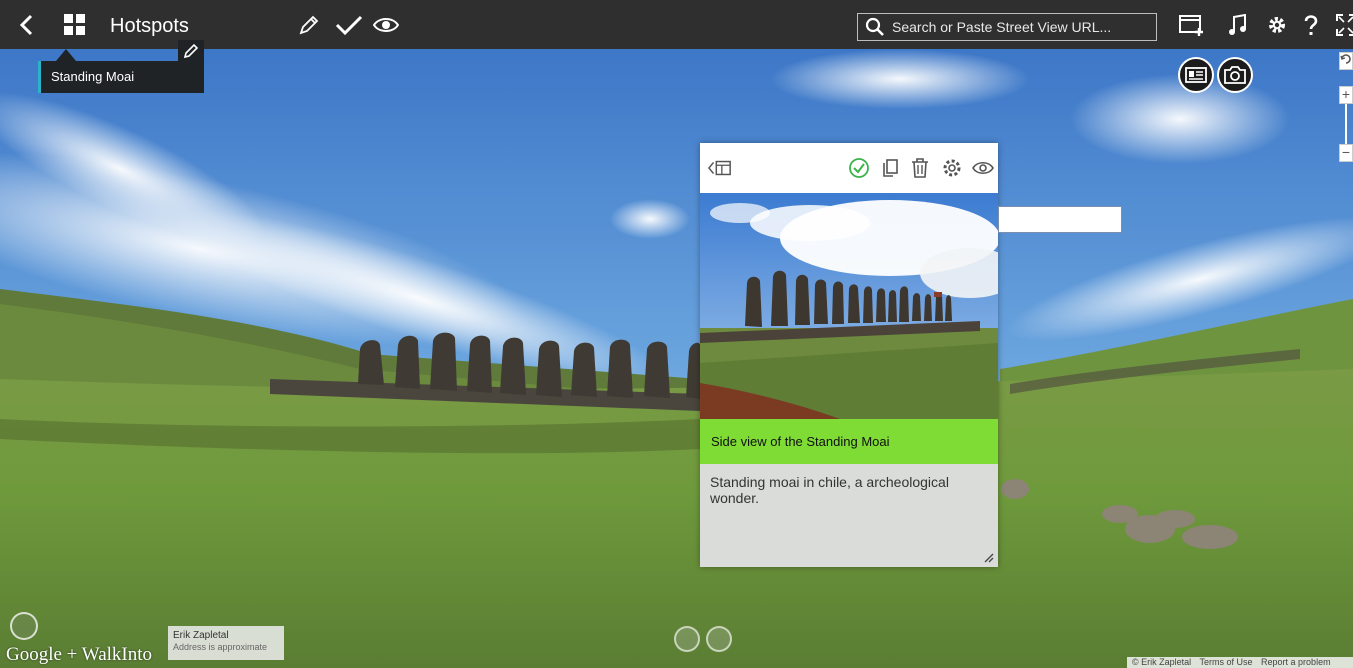 This screenshot has width=1353, height=668. What do you see at coordinates (27, 25) in the screenshot?
I see `back-icon` at bounding box center [27, 25].